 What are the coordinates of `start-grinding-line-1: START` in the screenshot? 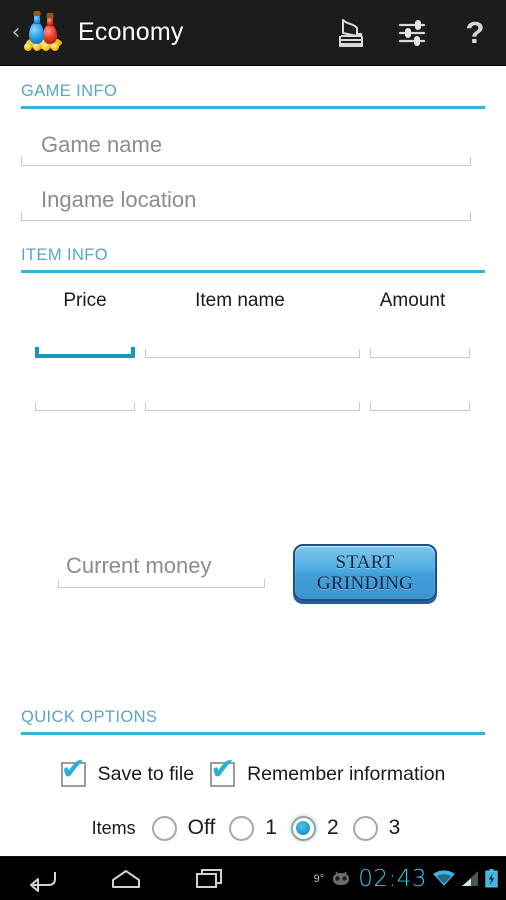 It's located at (365, 562).